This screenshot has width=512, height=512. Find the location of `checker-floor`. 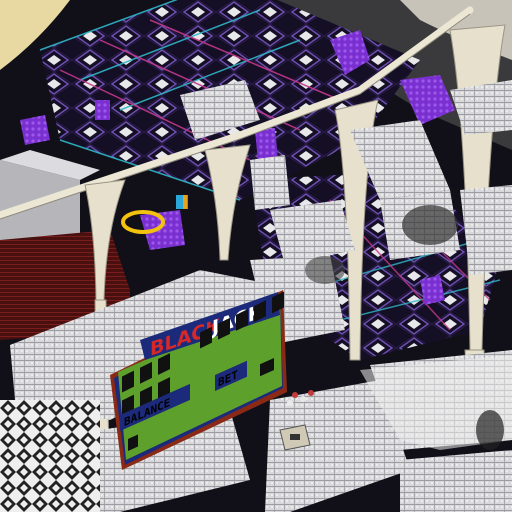

checker-floor is located at coordinates (50, 456).